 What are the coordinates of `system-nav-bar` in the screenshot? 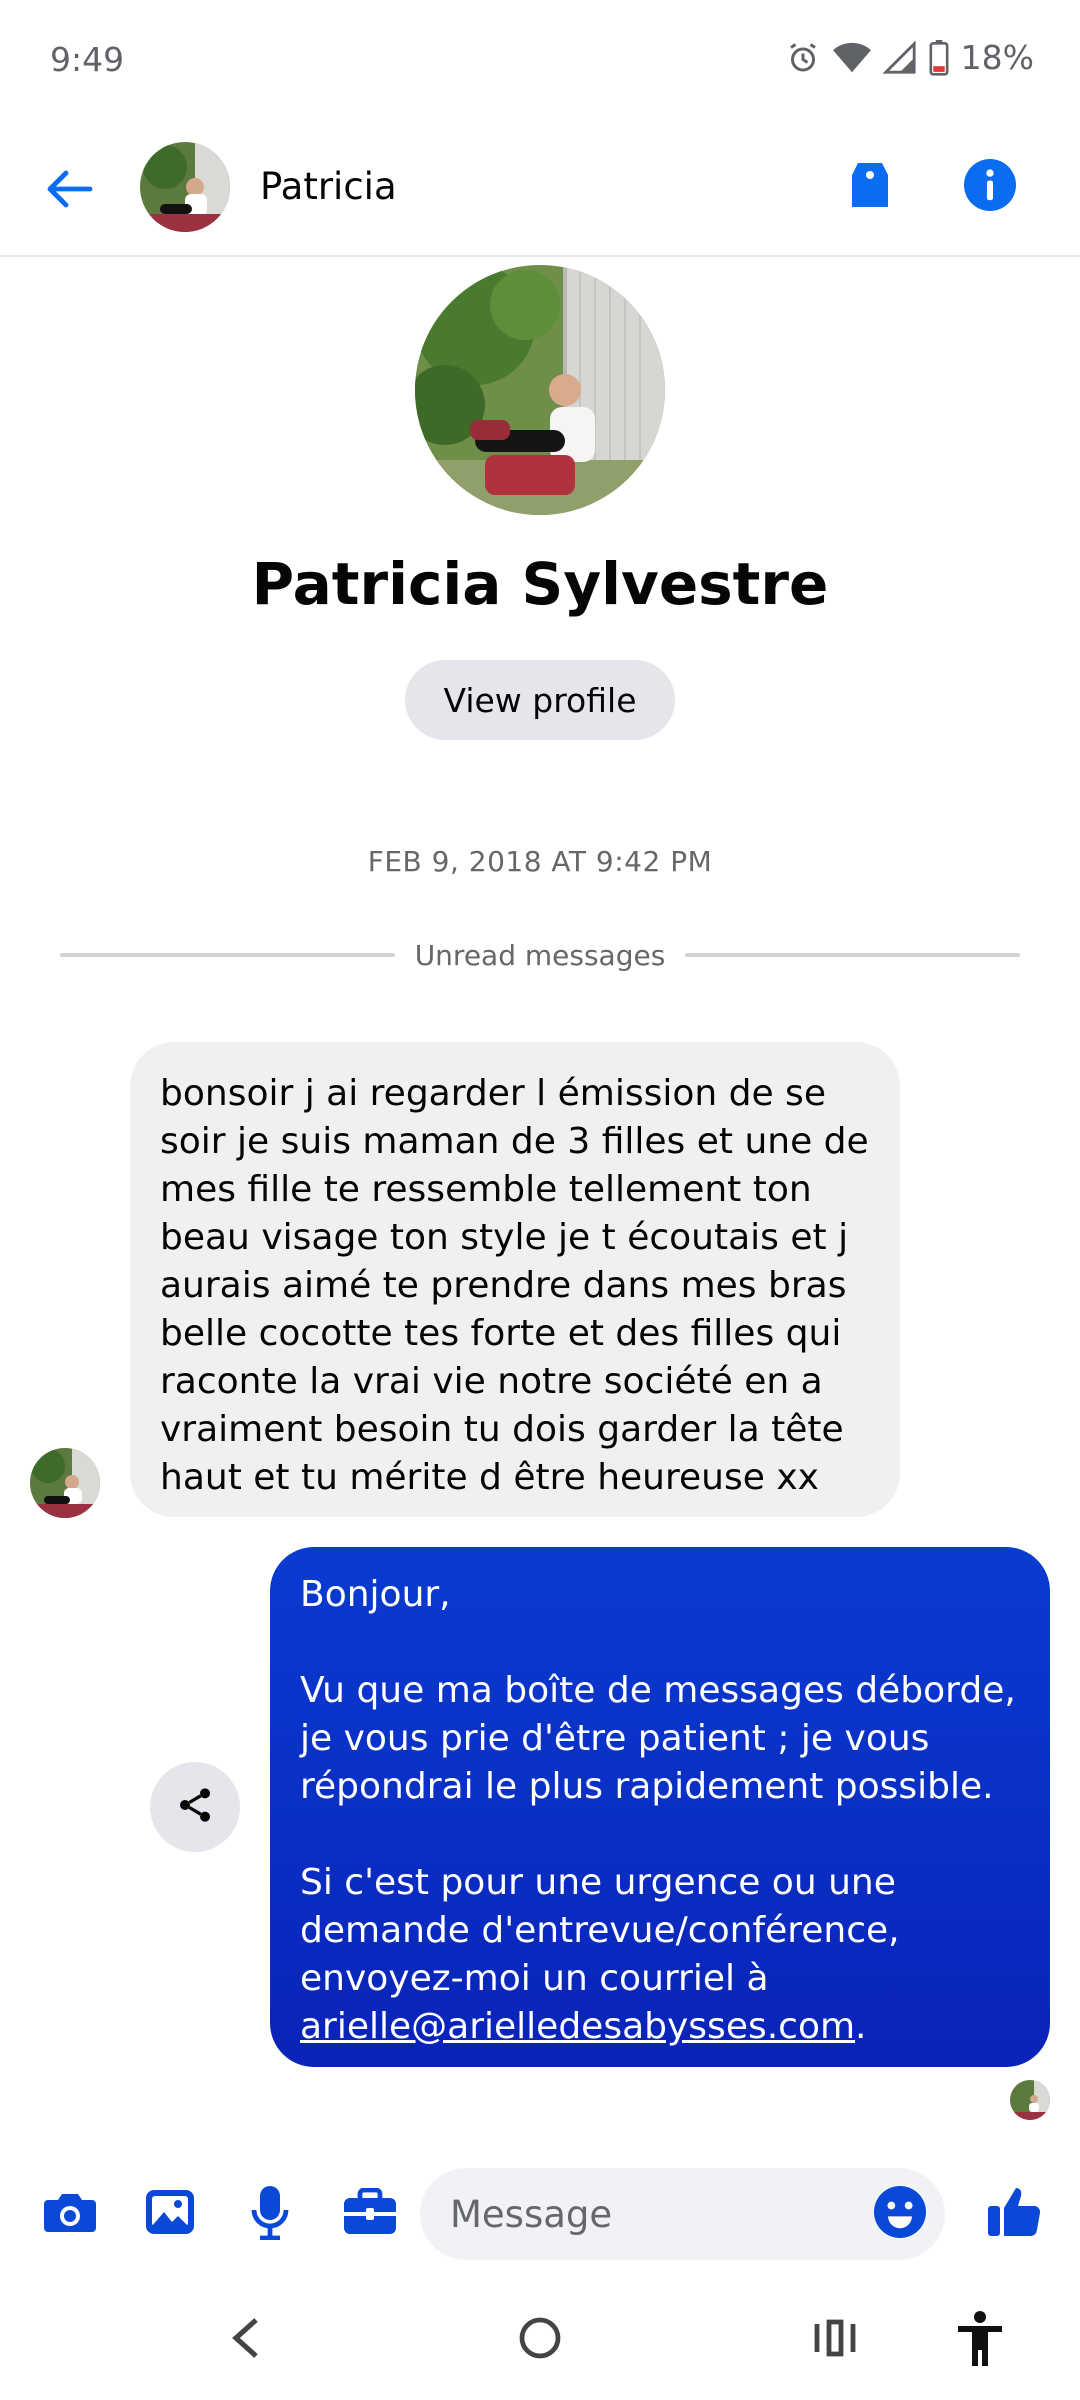 It's located at (540, 2340).